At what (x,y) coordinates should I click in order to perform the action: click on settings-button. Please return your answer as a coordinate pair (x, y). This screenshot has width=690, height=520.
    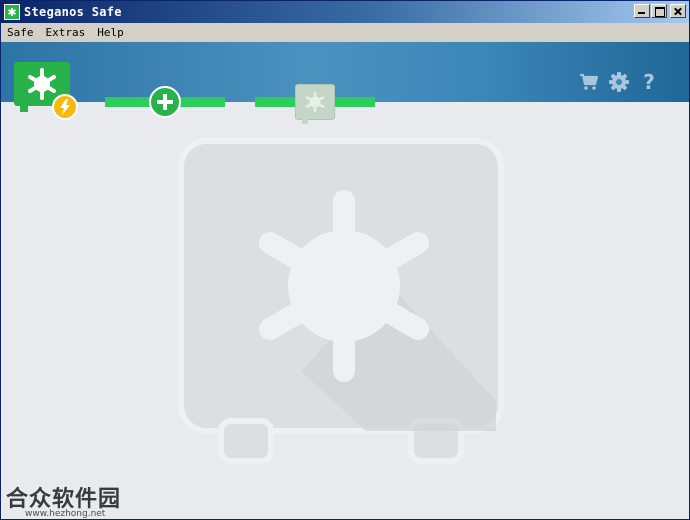
    Looking at the image, I should click on (619, 82).